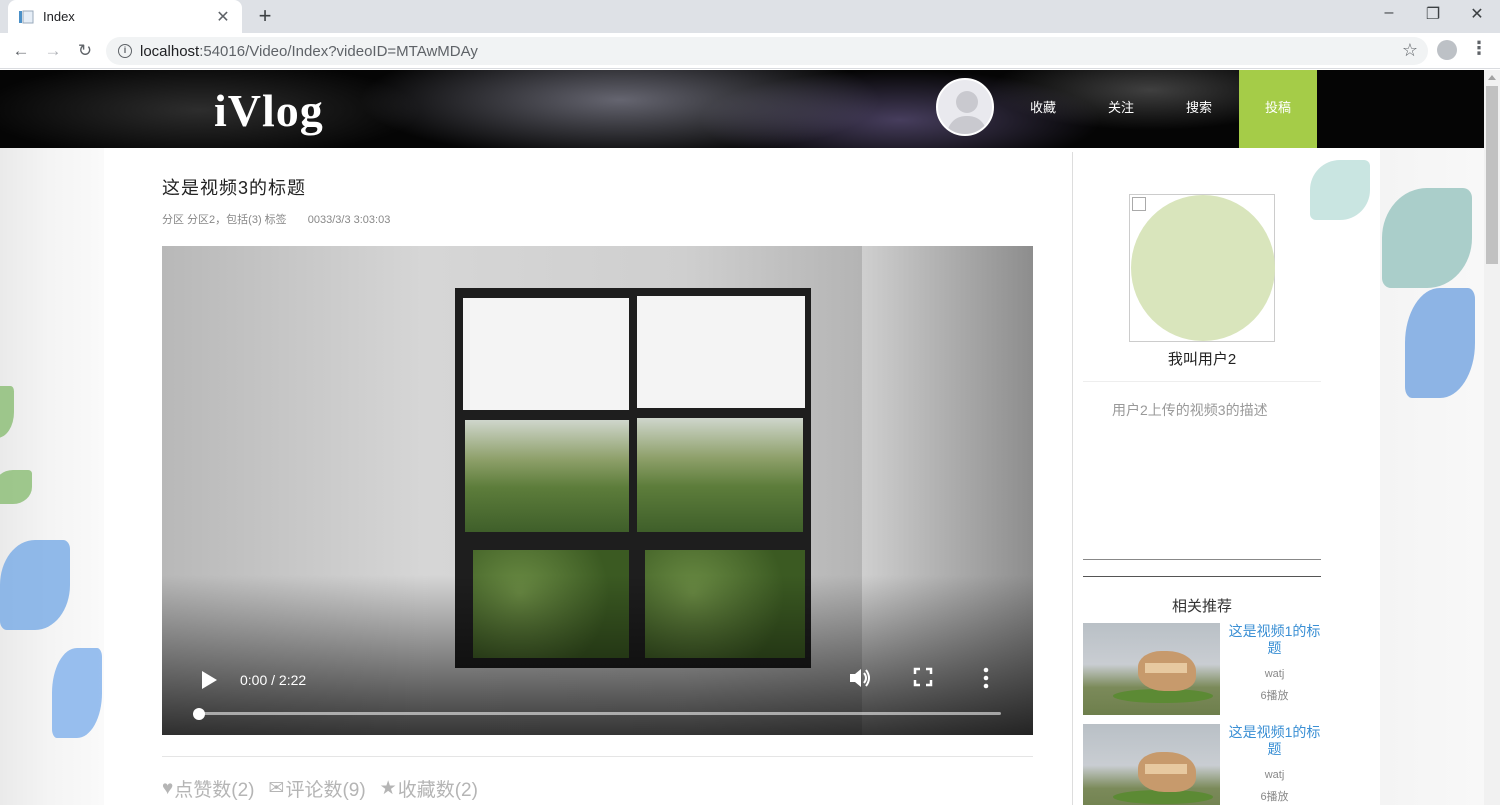 The width and height of the screenshot is (1500, 805). Describe the element at coordinates (597, 655) in the screenshot. I see `player-controls-shade` at that location.